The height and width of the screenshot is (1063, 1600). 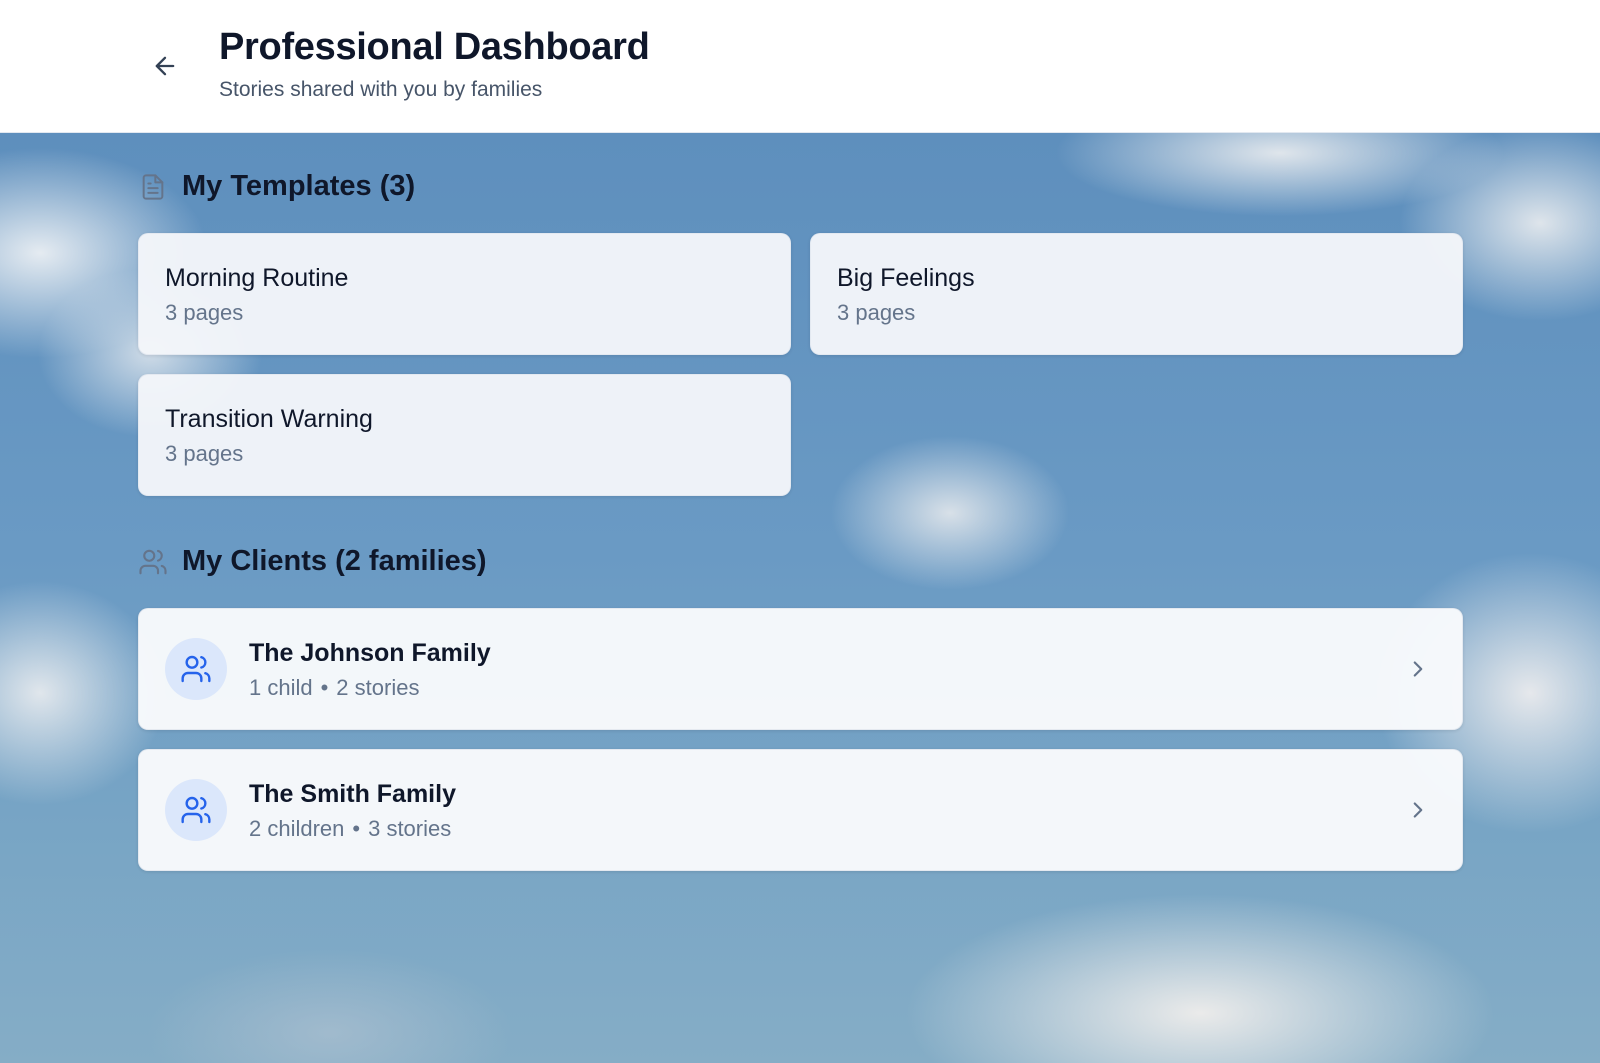 I want to click on back-button, so click(x=165, y=66).